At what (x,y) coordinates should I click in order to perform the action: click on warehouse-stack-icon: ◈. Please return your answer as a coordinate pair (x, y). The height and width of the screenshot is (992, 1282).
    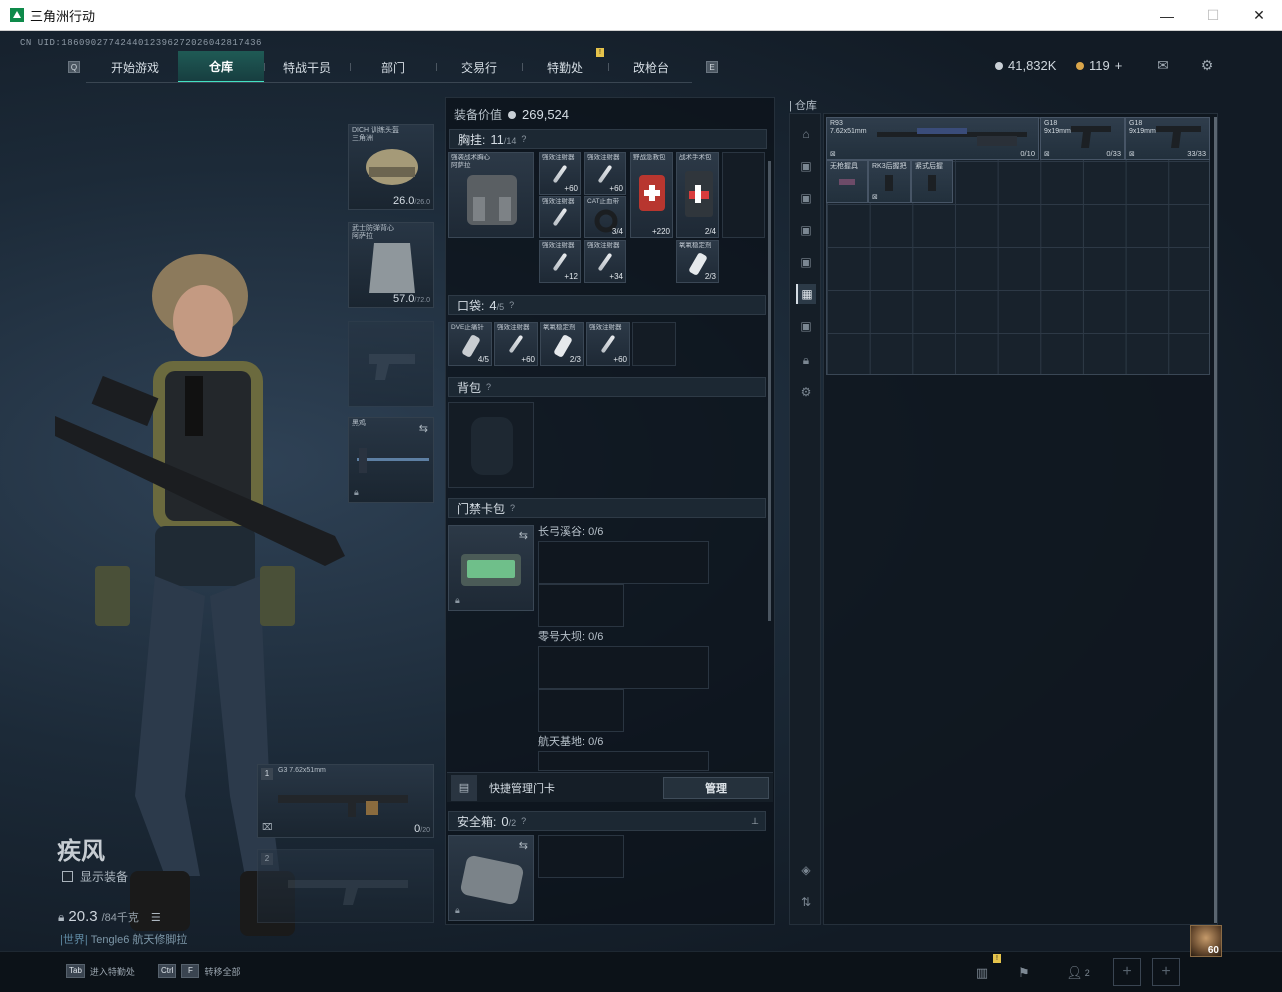
    Looking at the image, I should click on (806, 870).